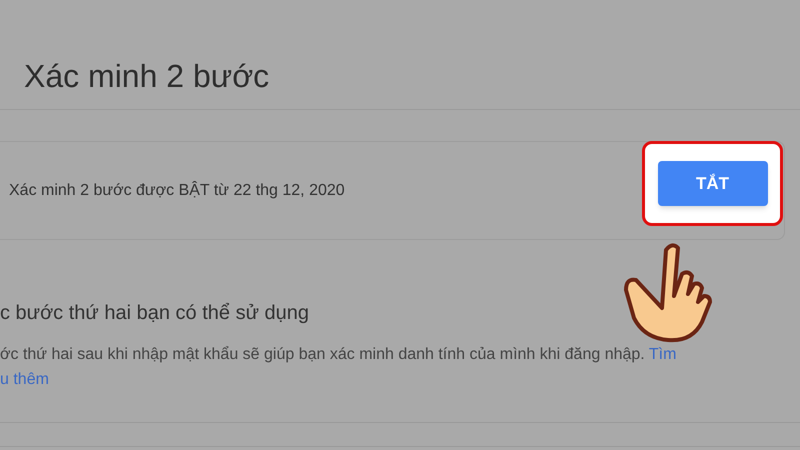 This screenshot has width=800, height=450. What do you see at coordinates (339, 367) in the screenshot?
I see `section-description: ớc thứ hai sau khi nhập mật khẩu sẽ giúp bạn xác minh danh tính của mình khi đăng nhập. Tìm u thêm` at bounding box center [339, 367].